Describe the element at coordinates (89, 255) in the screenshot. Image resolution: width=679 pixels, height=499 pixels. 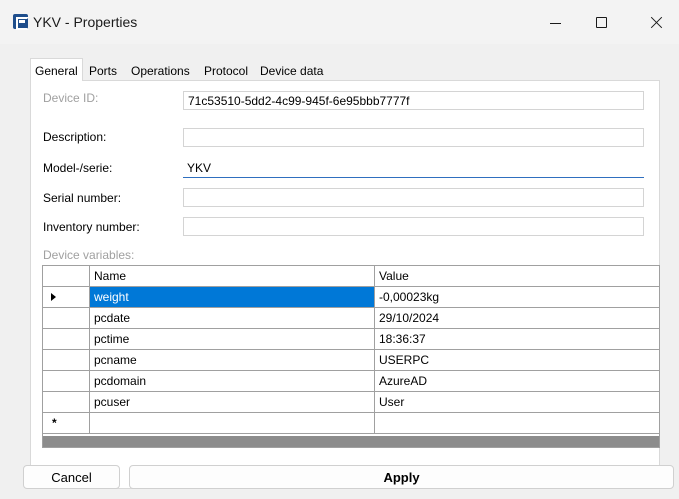
I see `device-variables-label: Device variables:` at that location.